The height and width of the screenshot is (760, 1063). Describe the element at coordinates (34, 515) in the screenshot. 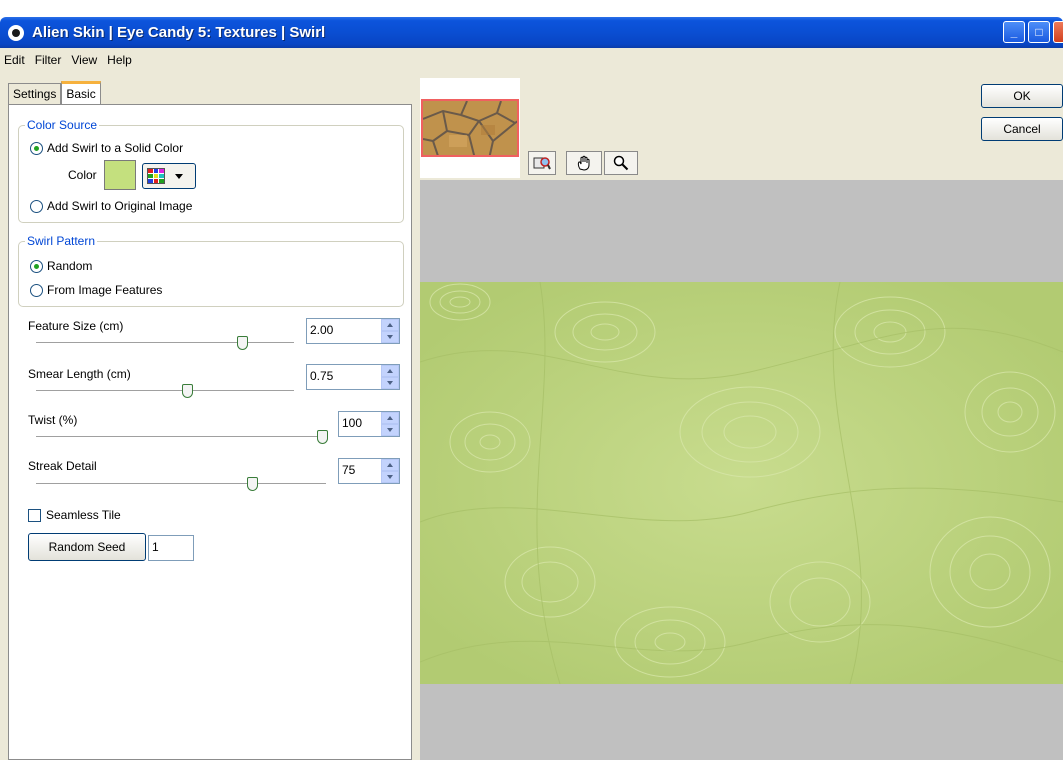

I see `checkbox-box` at that location.